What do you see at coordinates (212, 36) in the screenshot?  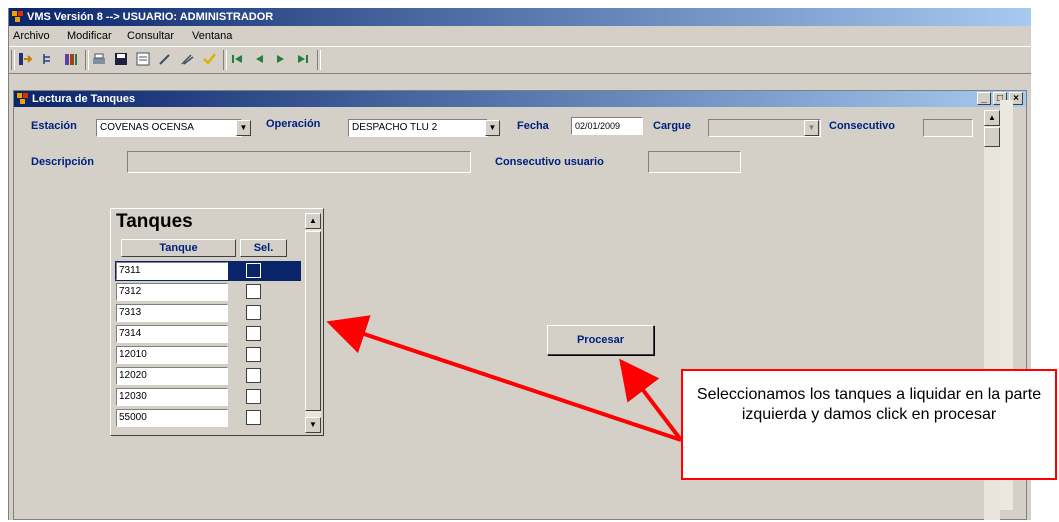 I see `menu-ventana: Ventana` at bounding box center [212, 36].